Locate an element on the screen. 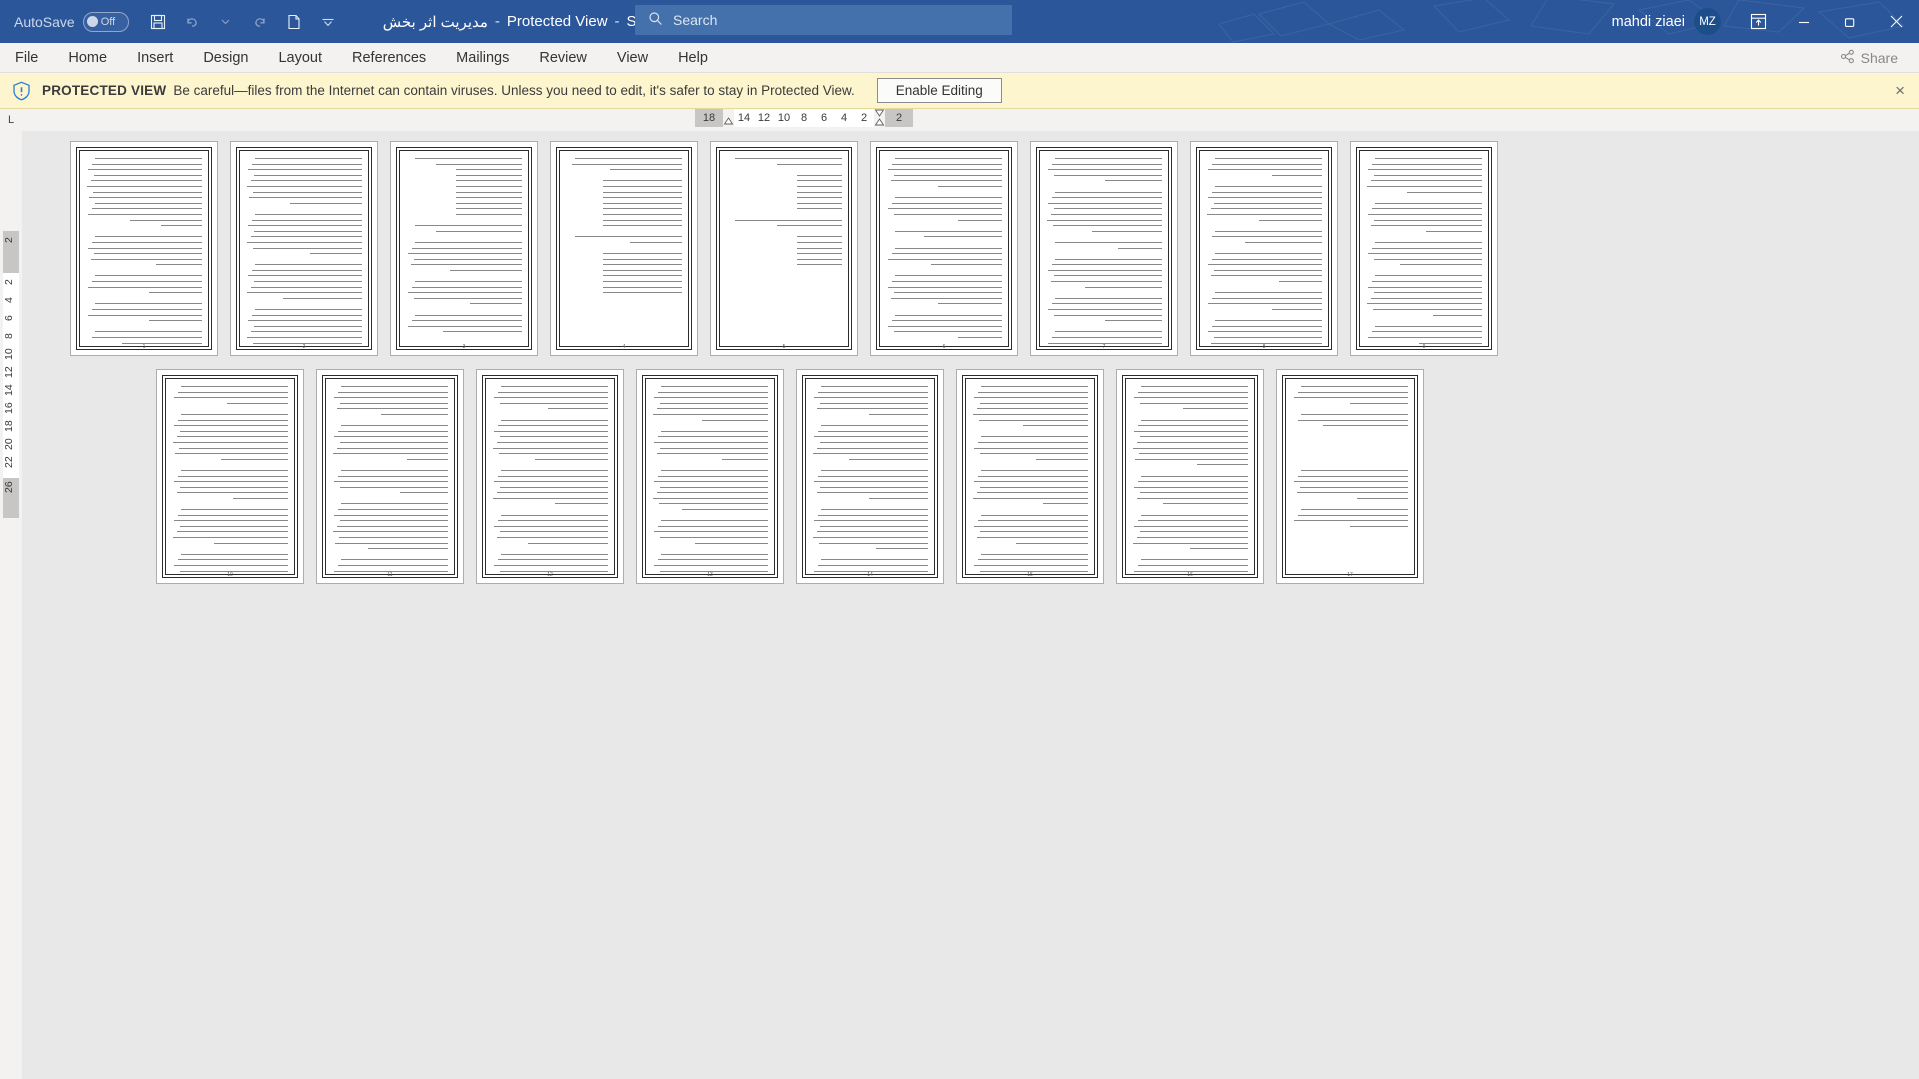 The width and height of the screenshot is (1919, 1079). document-page: 14 is located at coordinates (870, 476).